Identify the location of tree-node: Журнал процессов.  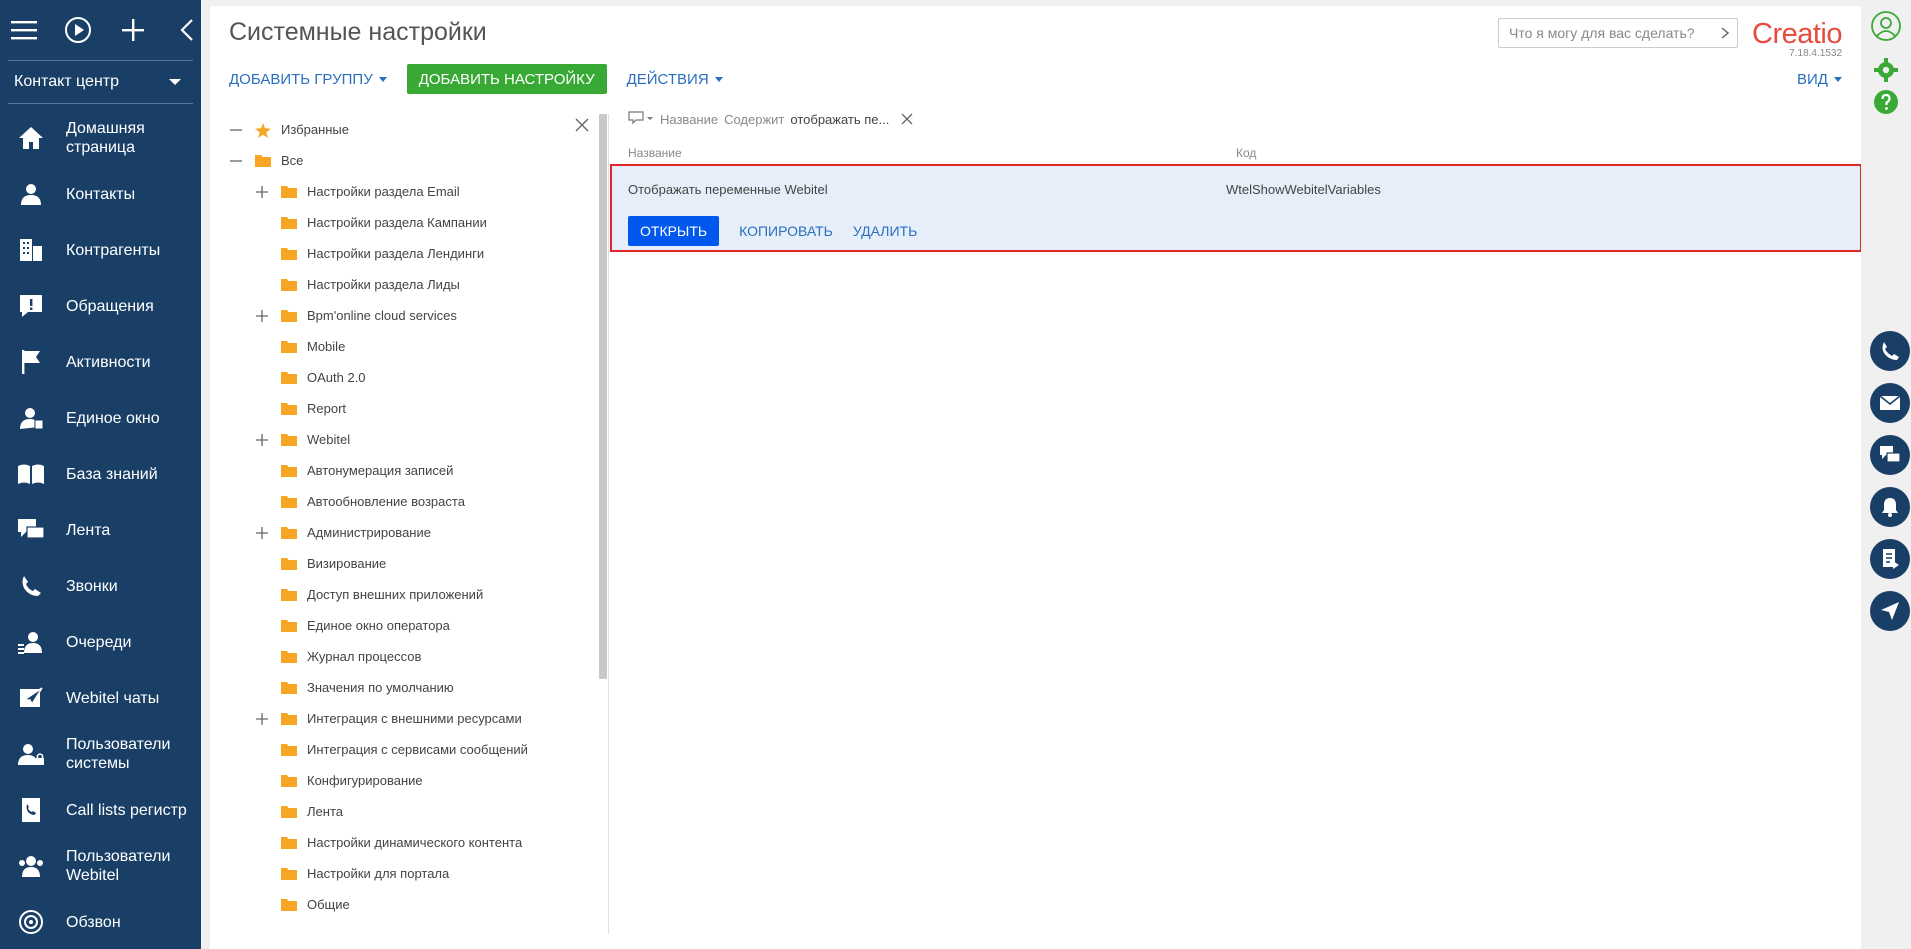
(414, 656).